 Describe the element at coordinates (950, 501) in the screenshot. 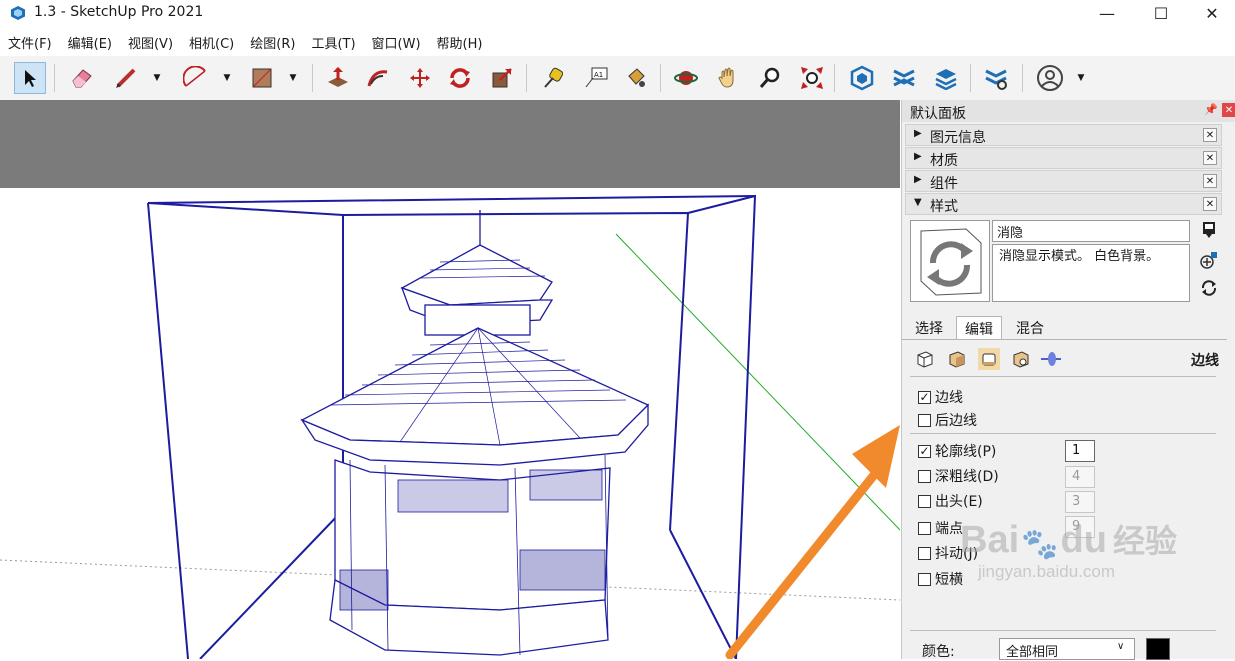

I see `option-extension: 出头(E)` at that location.